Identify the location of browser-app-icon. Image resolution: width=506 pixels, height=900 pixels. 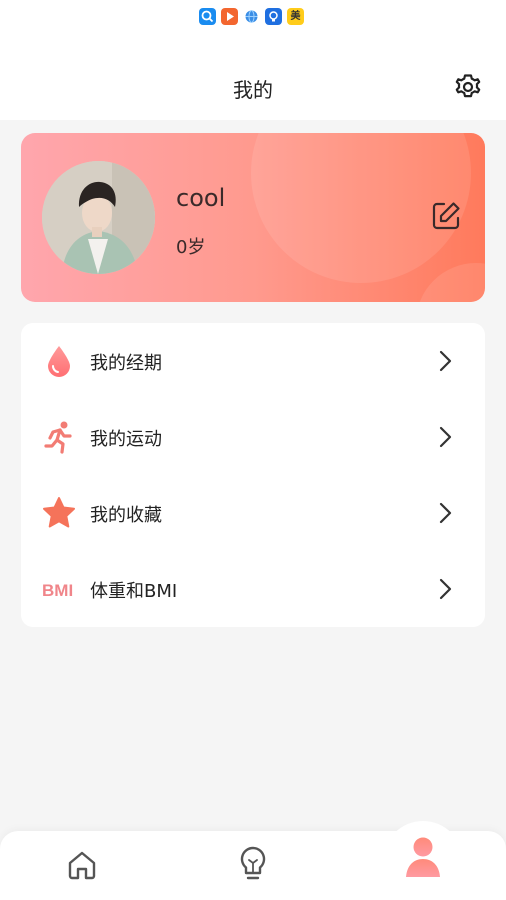
(251, 16).